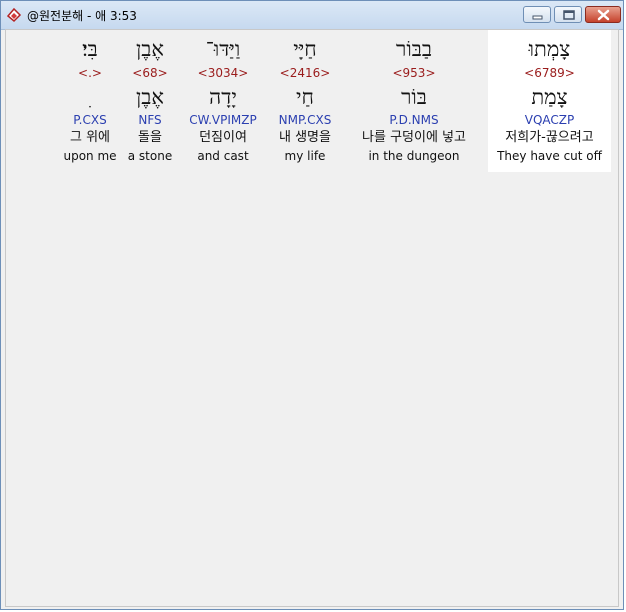 The height and width of the screenshot is (612, 626). What do you see at coordinates (305, 156) in the screenshot?
I see `english-gloss: my life` at bounding box center [305, 156].